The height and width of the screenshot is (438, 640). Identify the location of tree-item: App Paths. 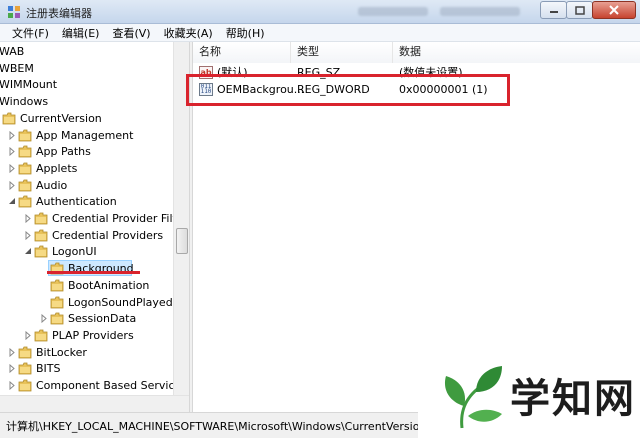
(86, 151).